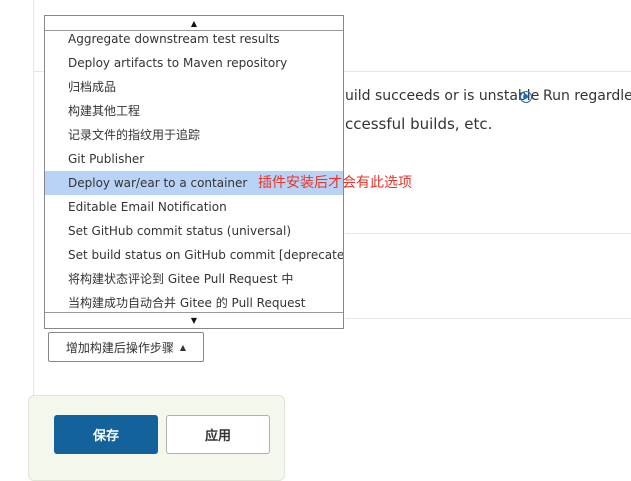 This screenshot has height=481, width=631. I want to click on caret-up-icon: ▲, so click(183, 347).